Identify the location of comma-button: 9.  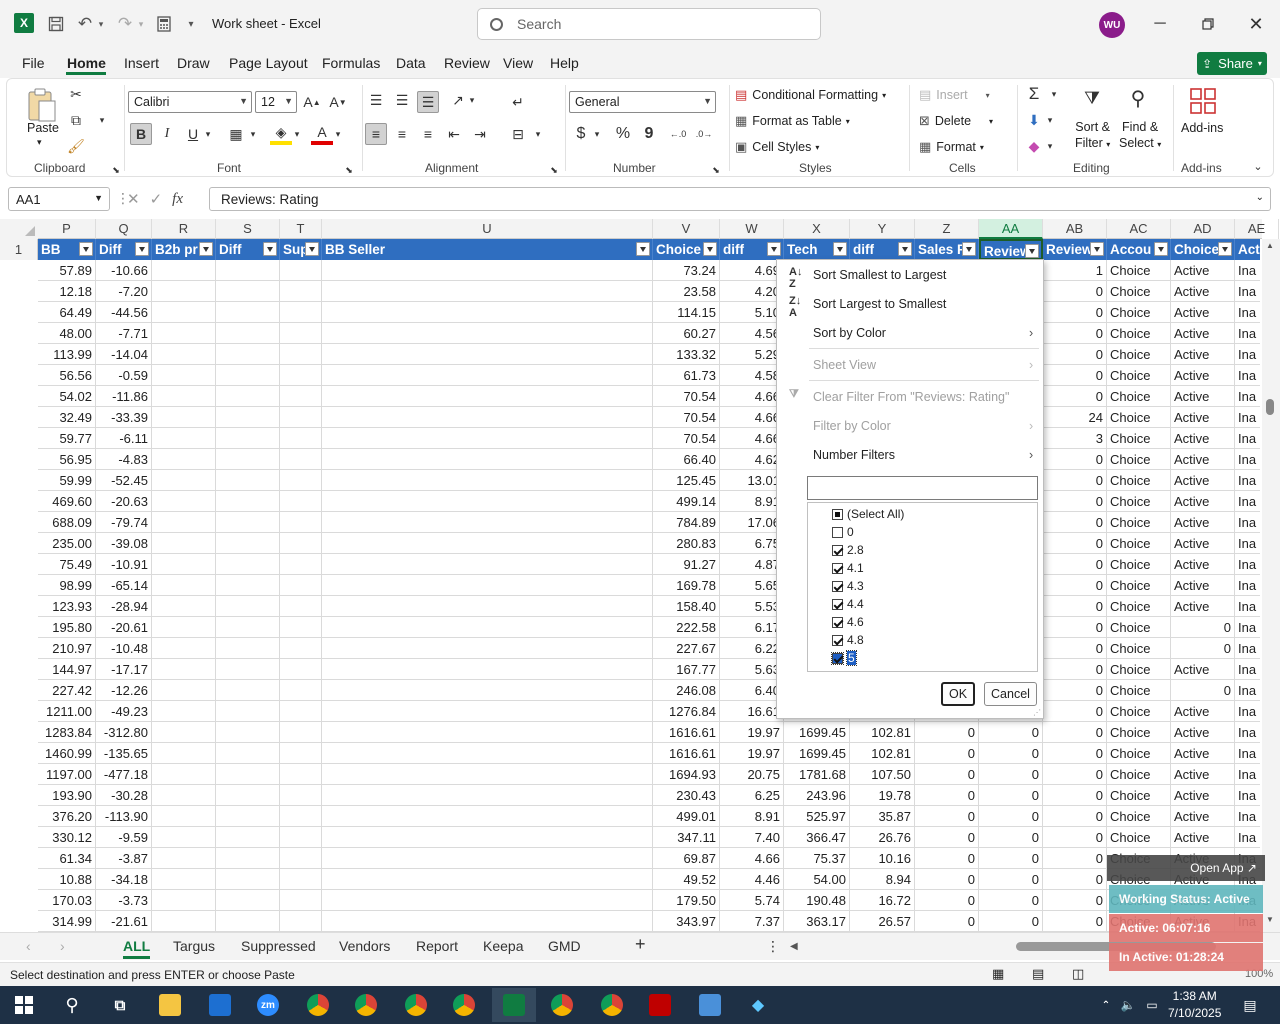
(649, 134).